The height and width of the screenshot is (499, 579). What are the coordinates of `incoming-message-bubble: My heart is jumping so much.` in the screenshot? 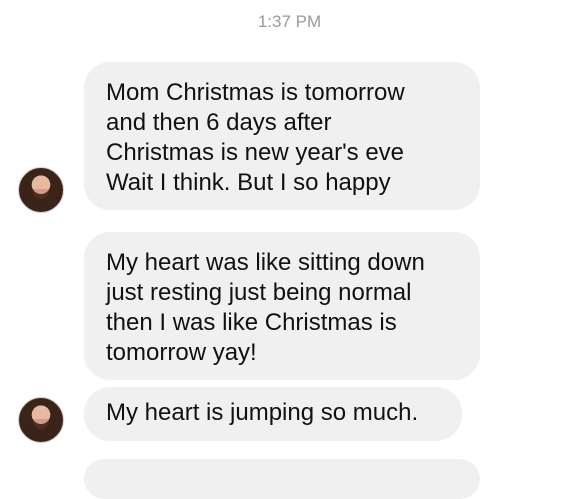 It's located at (273, 414).